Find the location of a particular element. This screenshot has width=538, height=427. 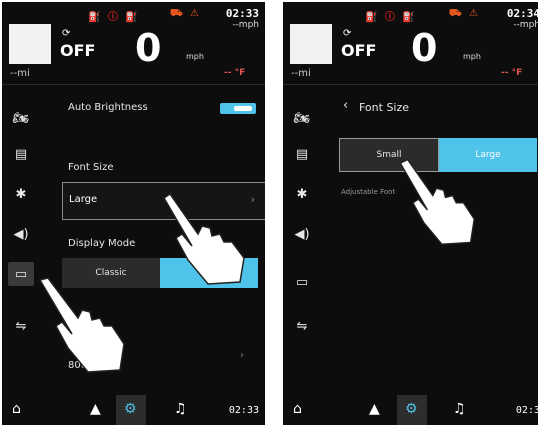

auto-brightness-toggle is located at coordinates (238, 108).